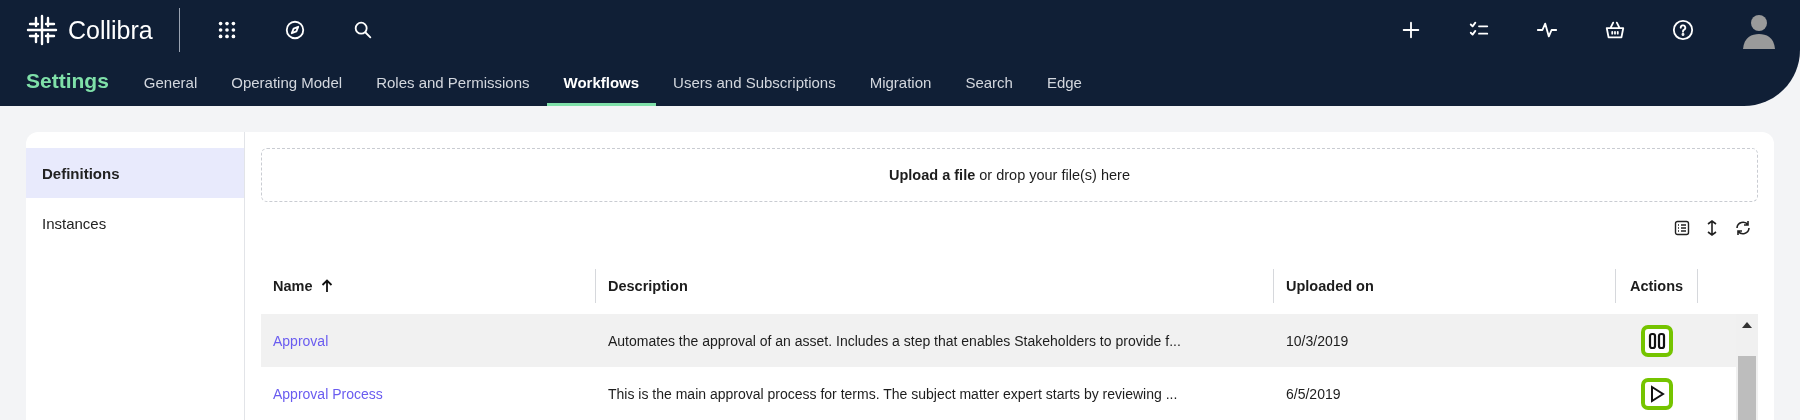 Image resolution: width=1800 pixels, height=420 pixels. Describe the element at coordinates (110, 30) in the screenshot. I see `brand-name: Collibra` at that location.